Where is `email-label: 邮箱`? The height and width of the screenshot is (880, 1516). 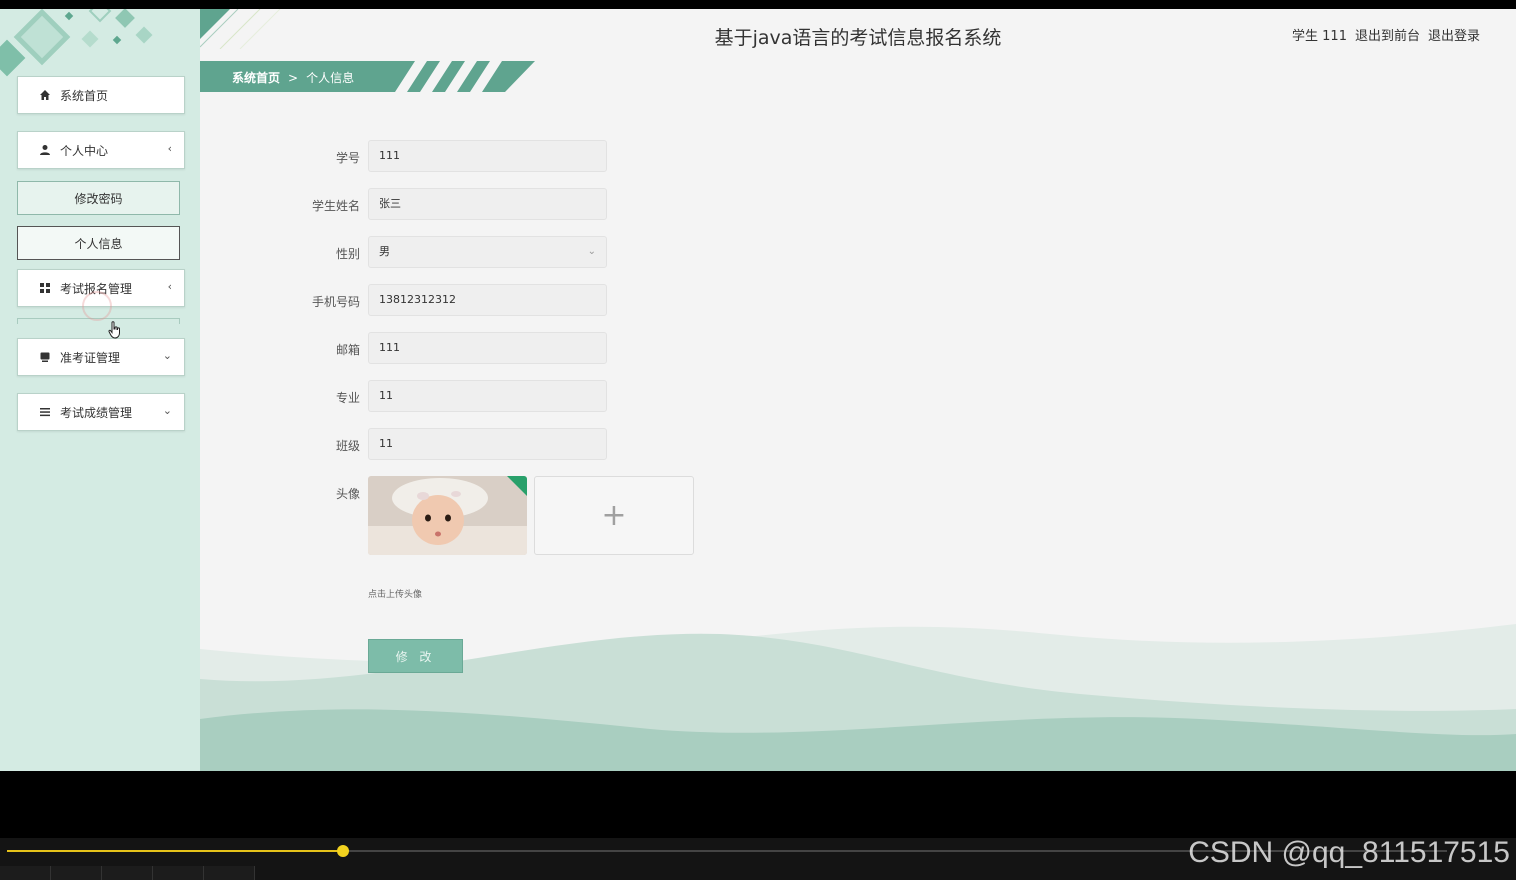 email-label: 邮箱 is located at coordinates (347, 350).